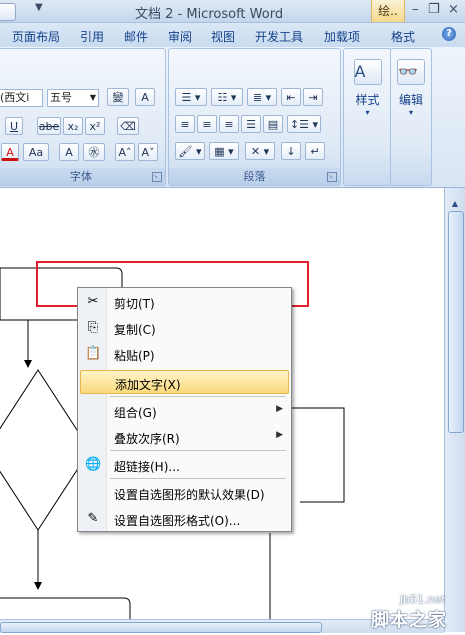  I want to click on chinese-layout-button: ✕ ▾, so click(260, 151).